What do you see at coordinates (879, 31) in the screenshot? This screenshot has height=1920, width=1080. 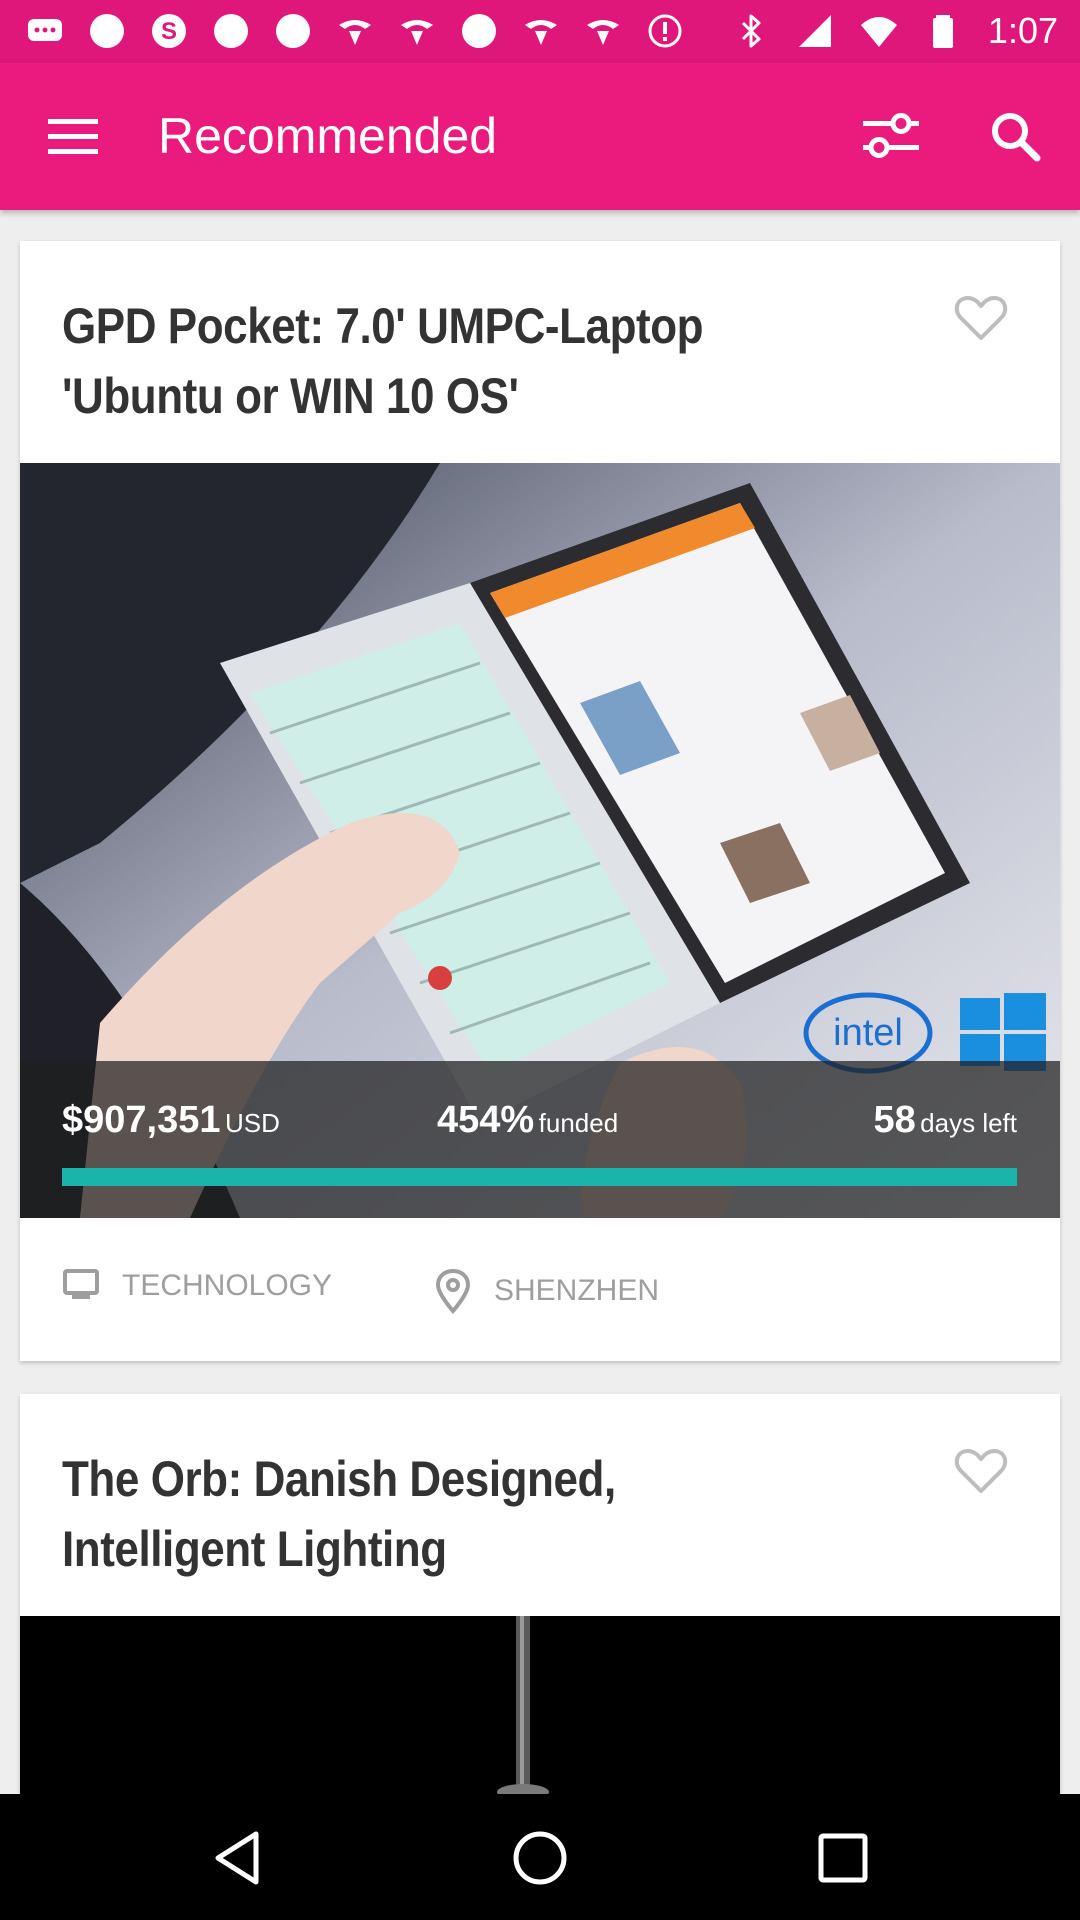 I see `wifi-icon` at bounding box center [879, 31].